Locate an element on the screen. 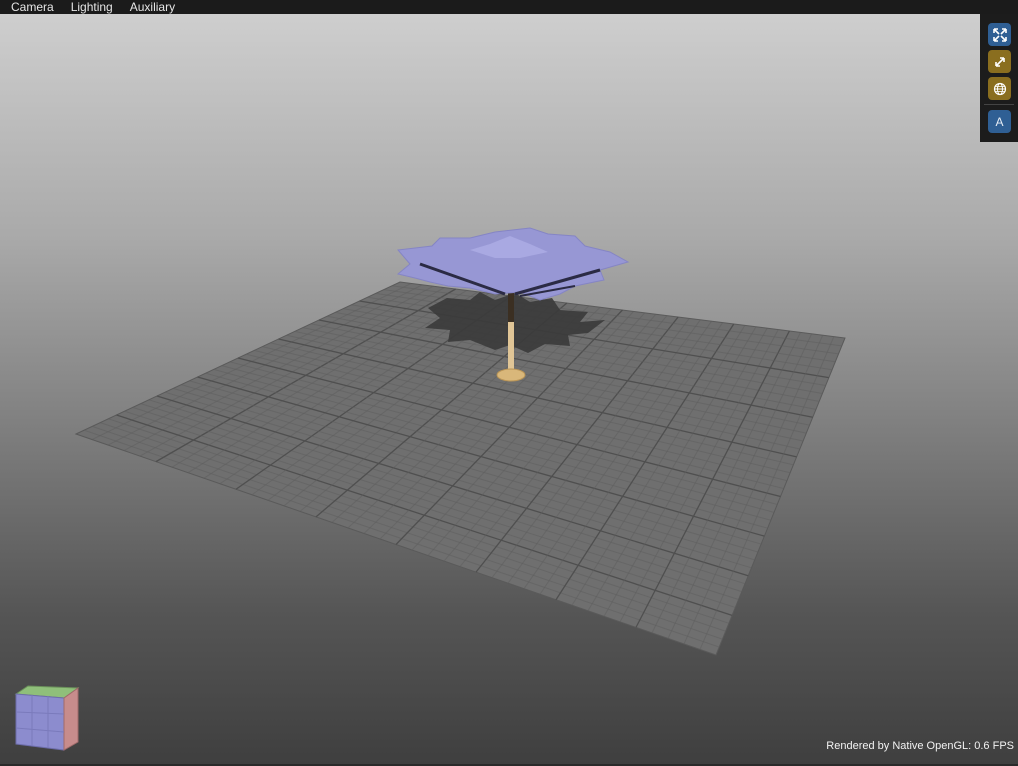 The image size is (1018, 766). view-toolbar: A is located at coordinates (999, 78).